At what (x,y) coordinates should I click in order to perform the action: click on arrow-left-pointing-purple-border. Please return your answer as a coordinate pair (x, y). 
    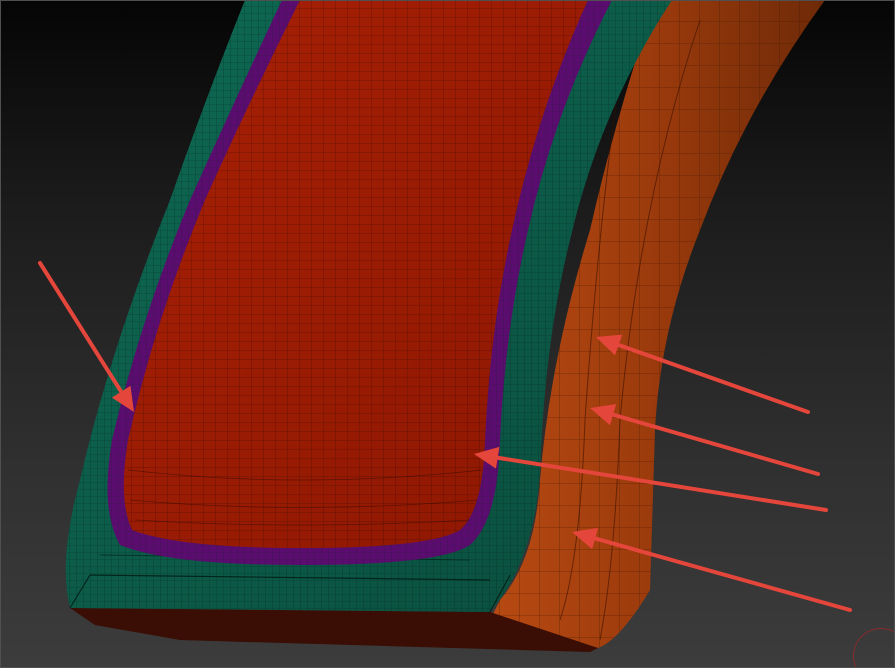
    Looking at the image, I should click on (86, 336).